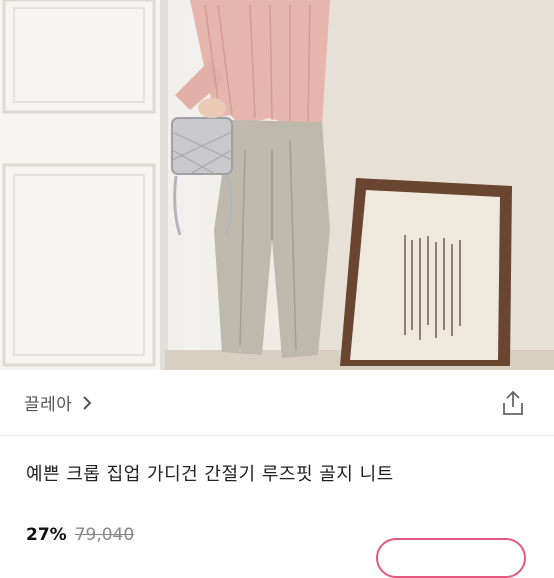 The image size is (554, 578). I want to click on action-button, so click(451, 558).